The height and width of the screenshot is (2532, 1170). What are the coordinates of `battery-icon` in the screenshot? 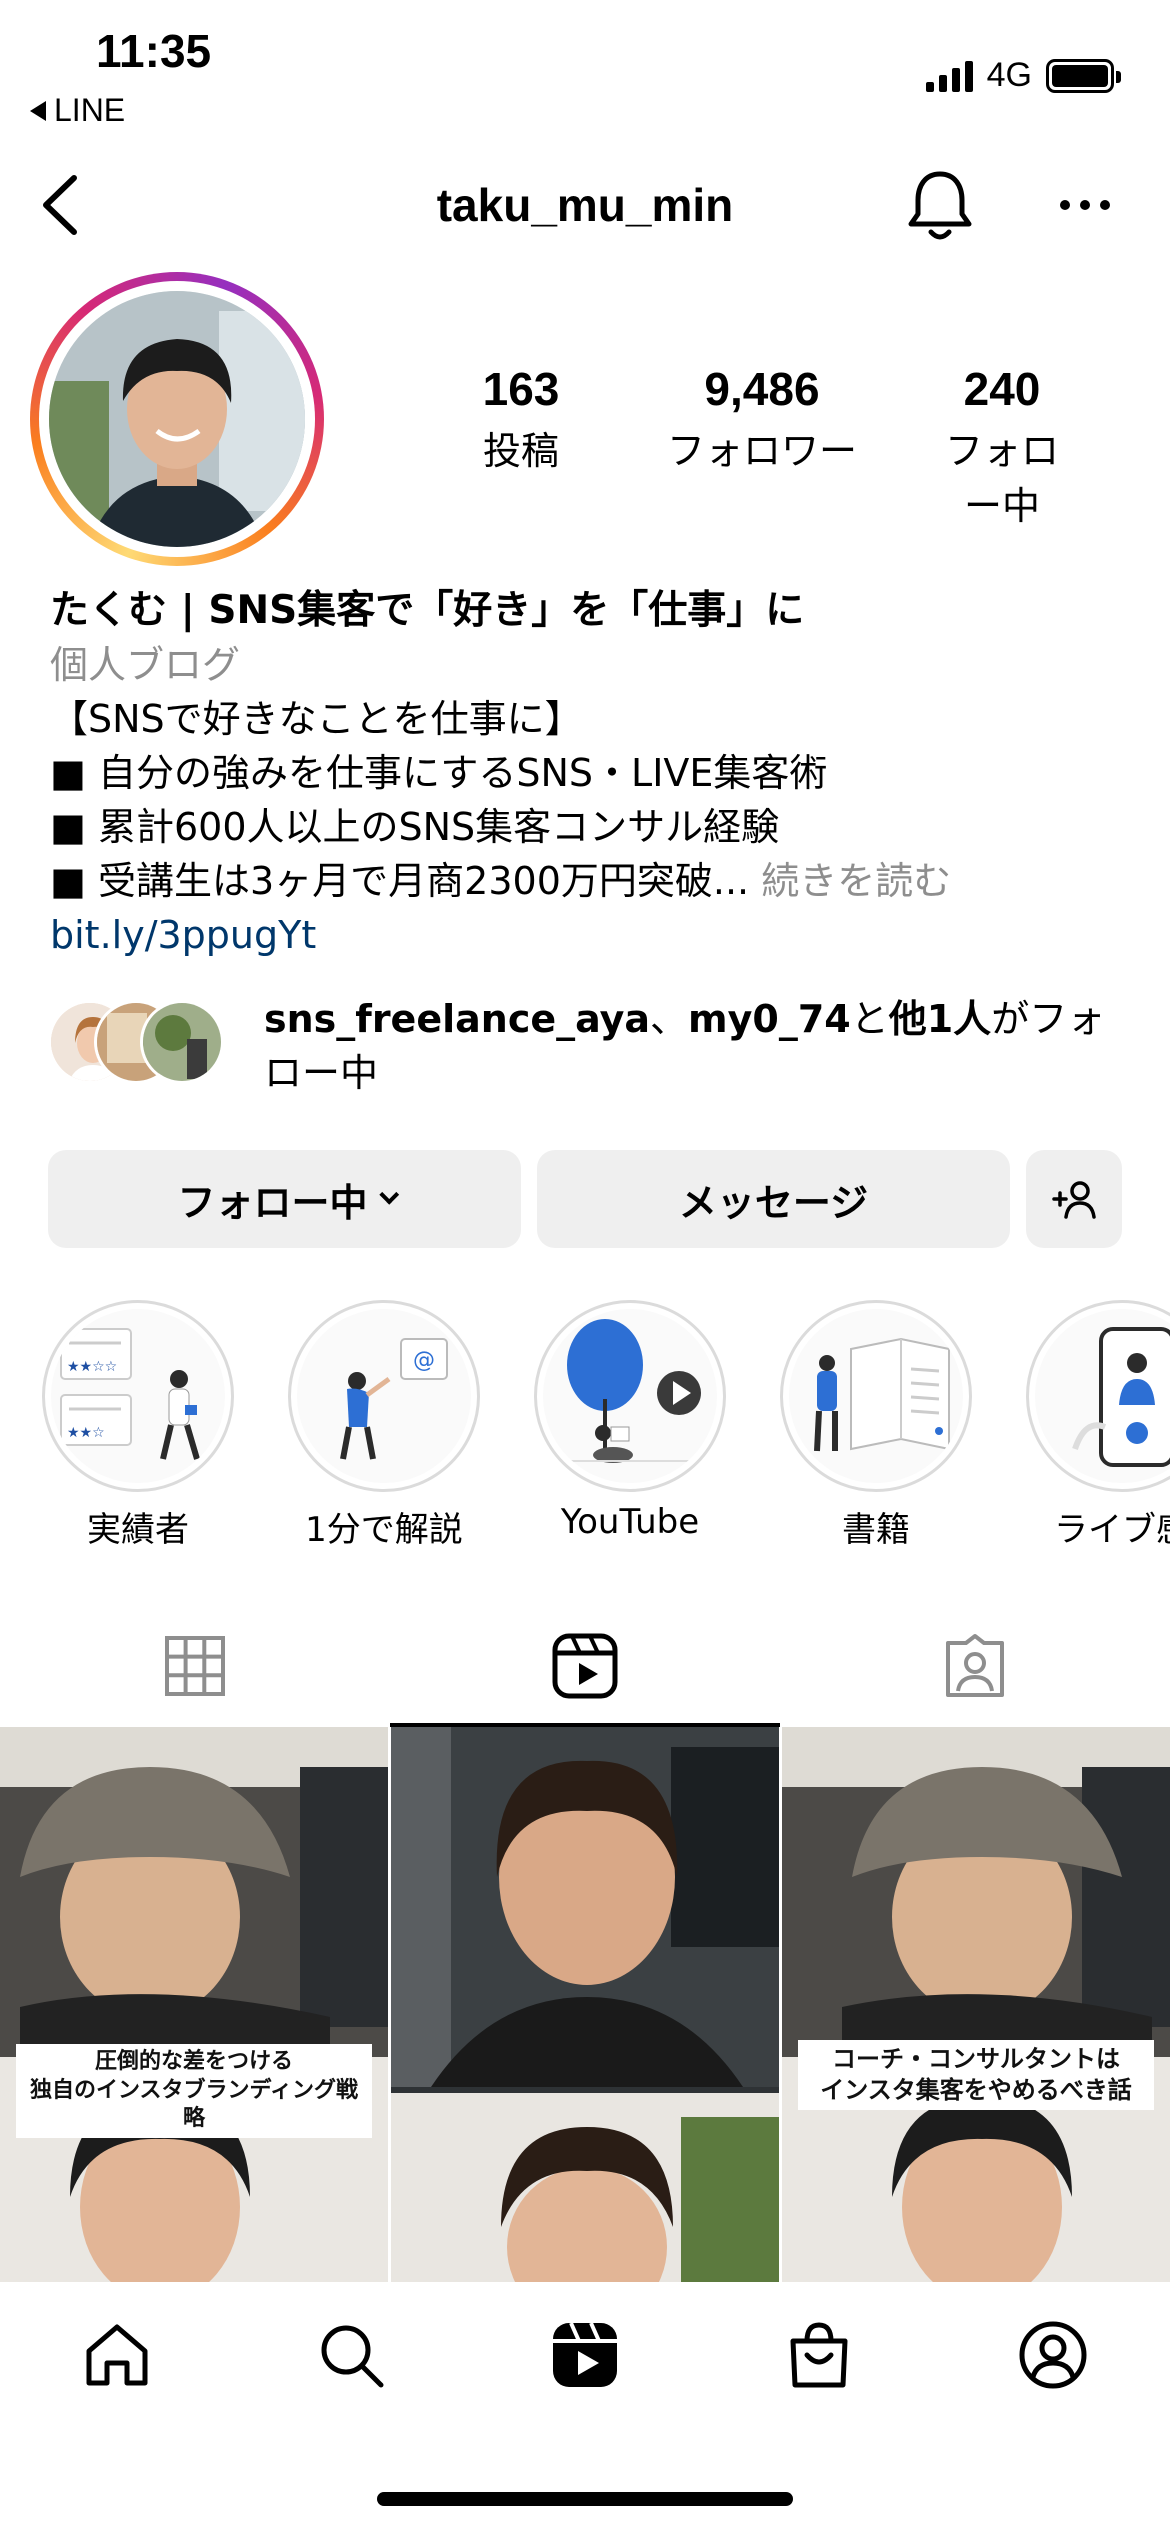 It's located at (1083, 75).